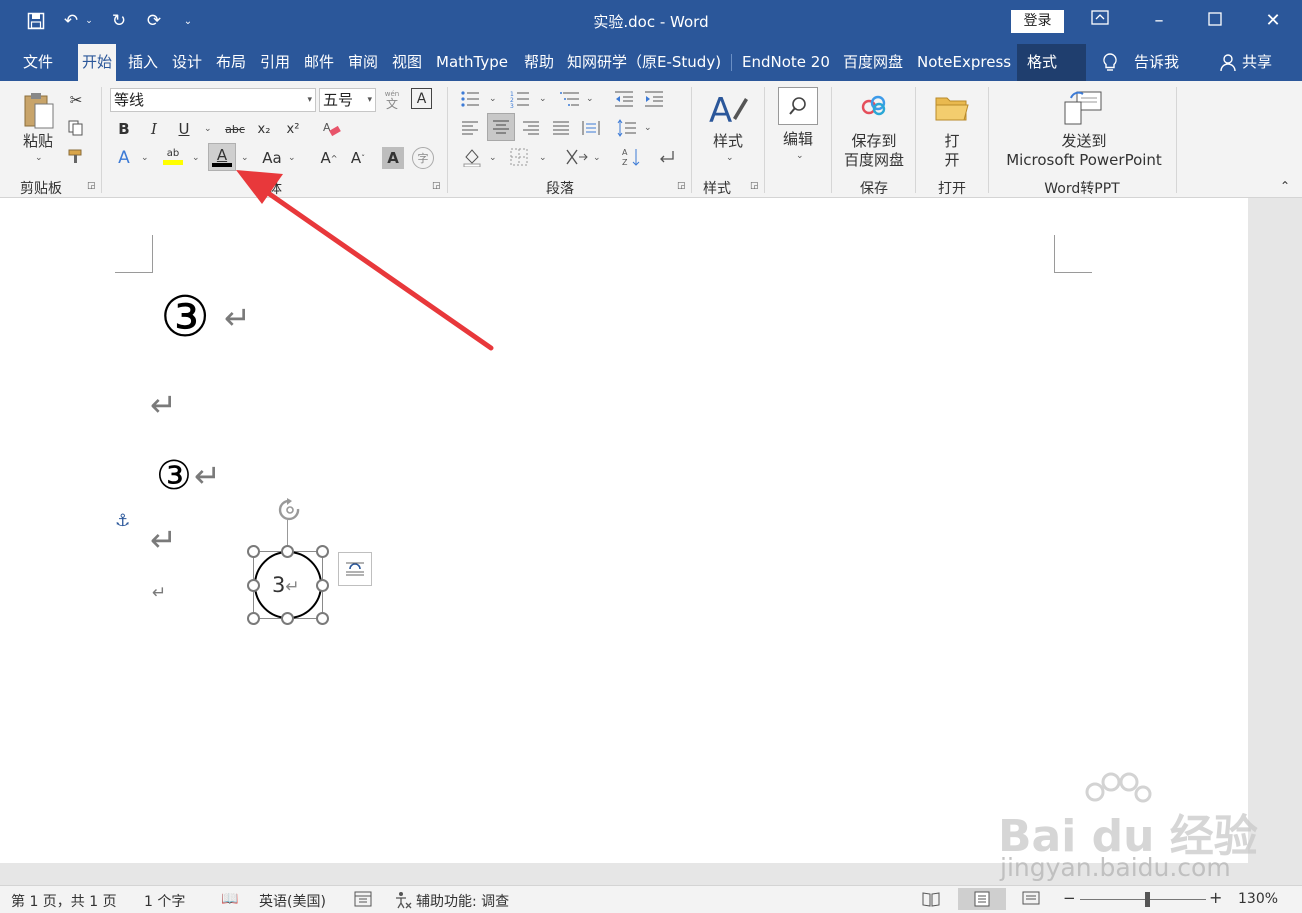  Describe the element at coordinates (1118, 793) in the screenshot. I see `baidu-paw-icon` at that location.